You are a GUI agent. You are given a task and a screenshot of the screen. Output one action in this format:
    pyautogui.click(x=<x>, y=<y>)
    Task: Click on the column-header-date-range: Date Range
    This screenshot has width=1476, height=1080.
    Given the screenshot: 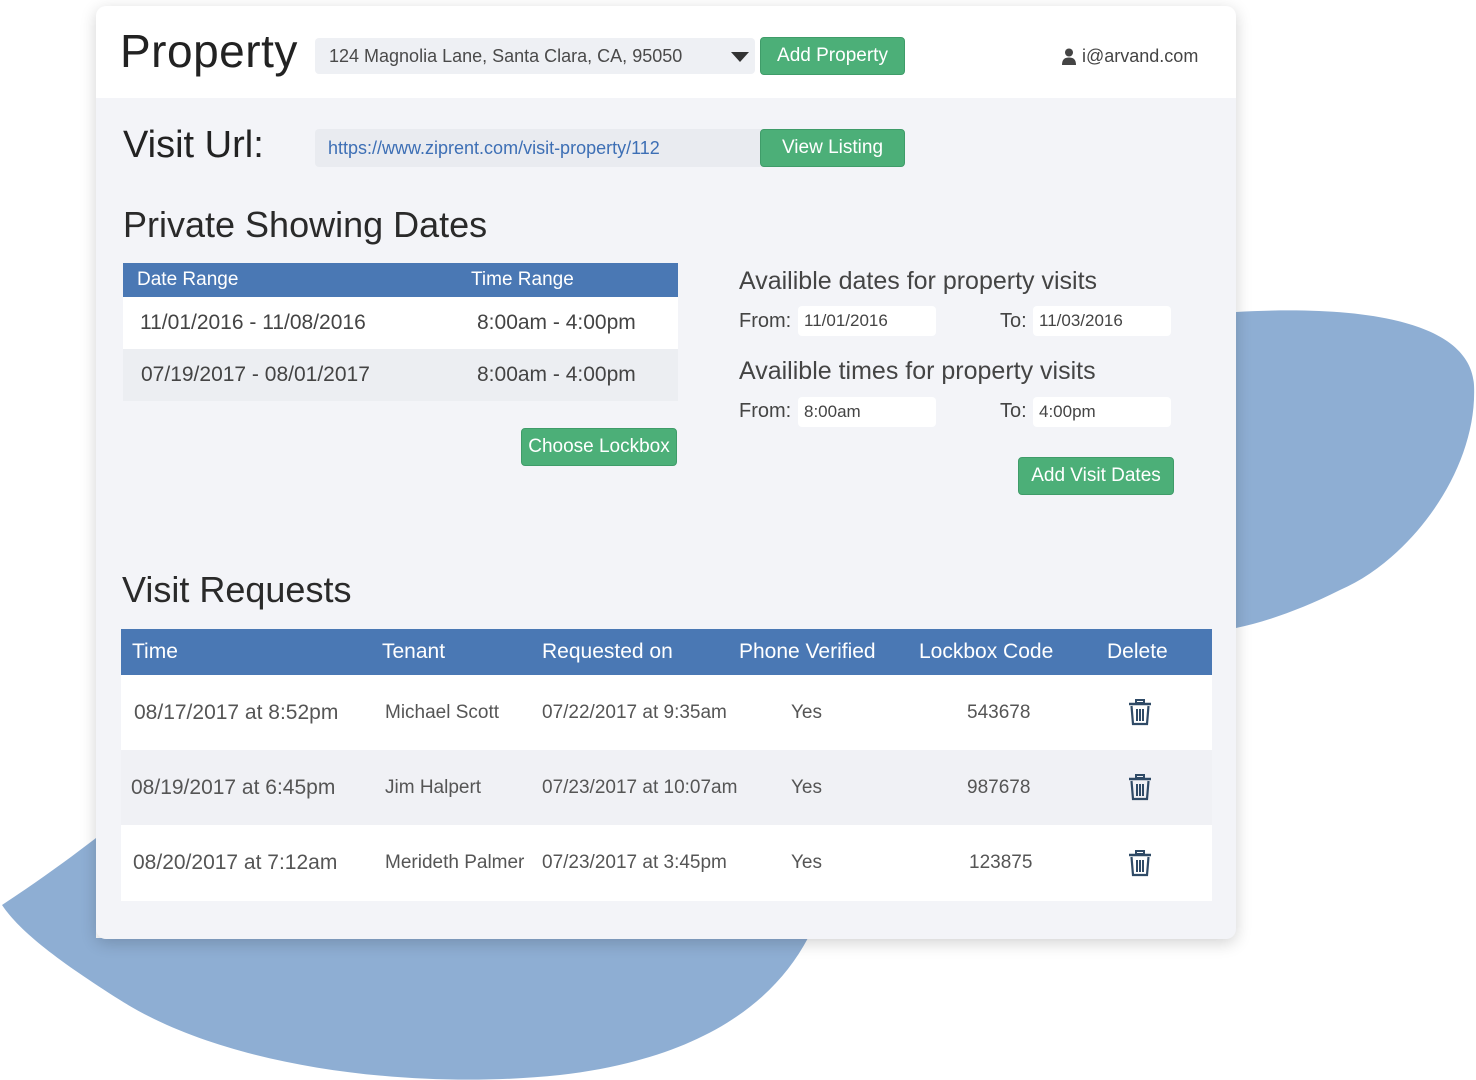 What is the action you would take?
    pyautogui.click(x=297, y=280)
    